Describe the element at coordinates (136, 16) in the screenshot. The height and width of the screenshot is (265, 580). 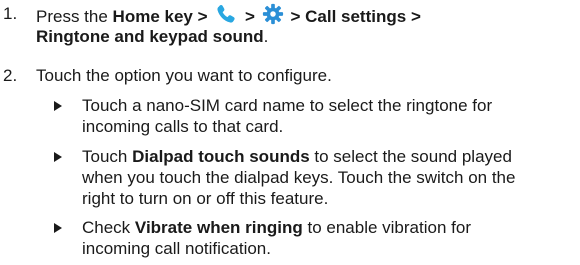
I see `home-key-label: Home` at that location.